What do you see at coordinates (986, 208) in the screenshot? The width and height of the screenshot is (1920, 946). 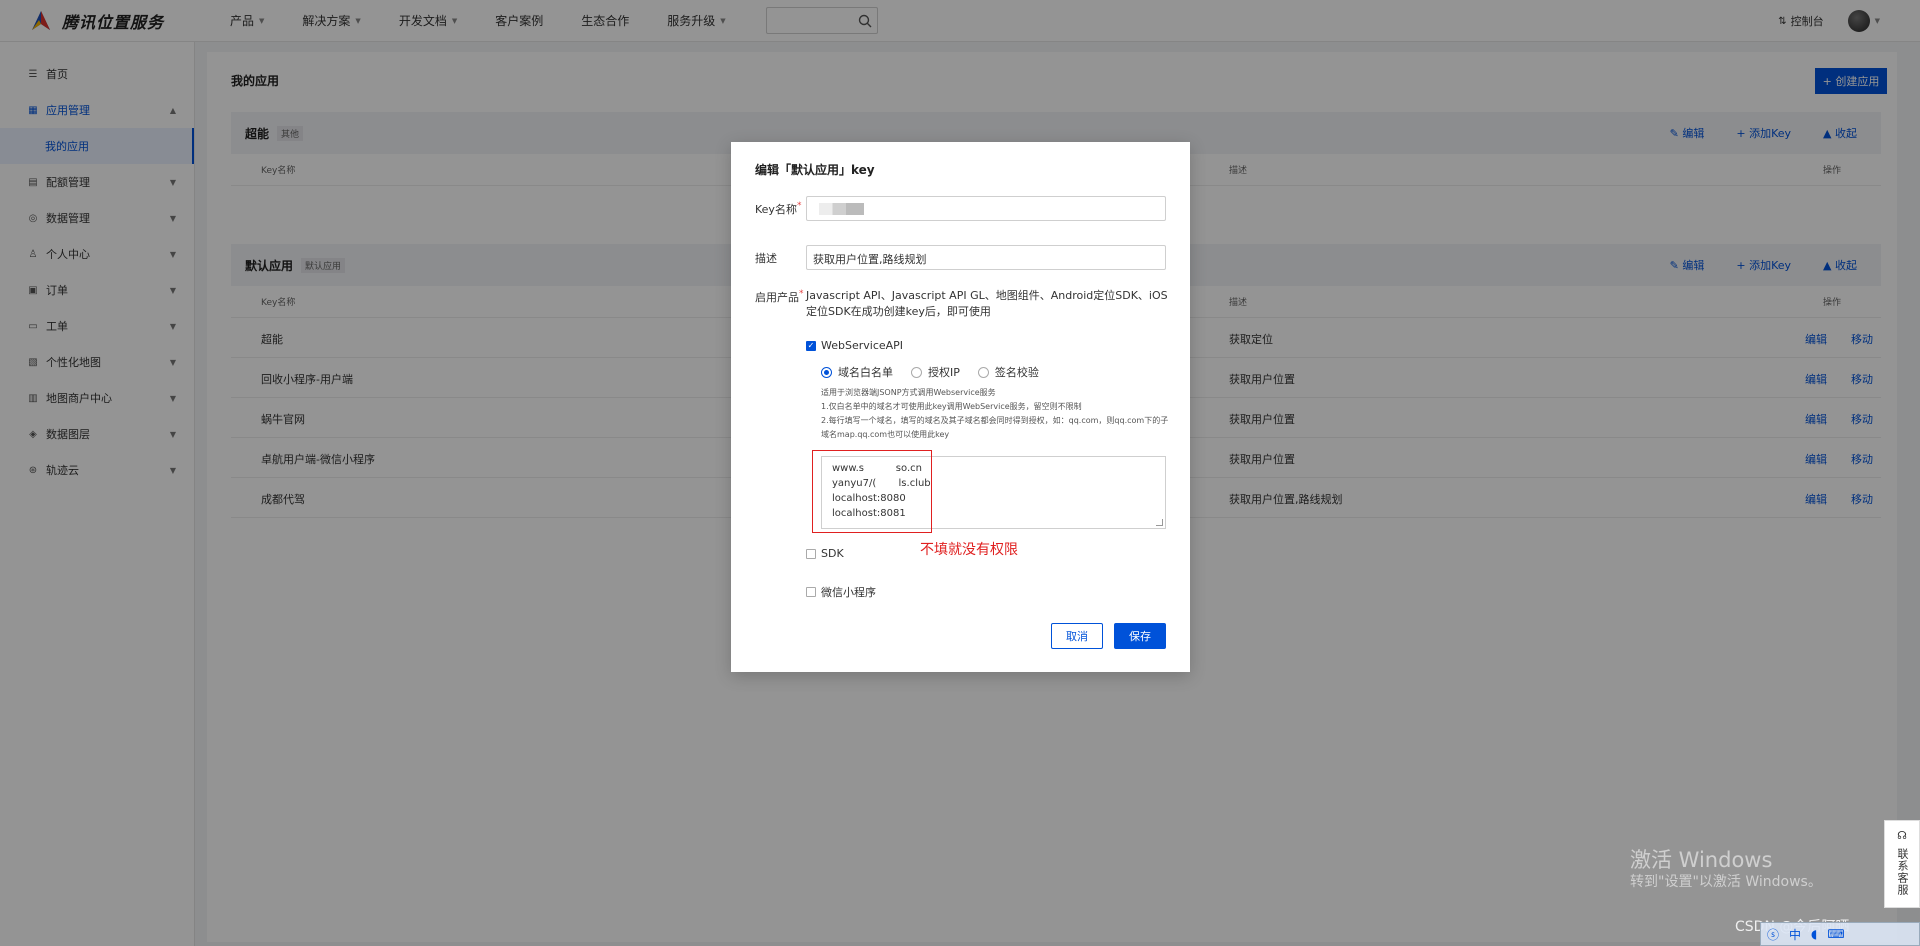 I see `key-name-input` at bounding box center [986, 208].